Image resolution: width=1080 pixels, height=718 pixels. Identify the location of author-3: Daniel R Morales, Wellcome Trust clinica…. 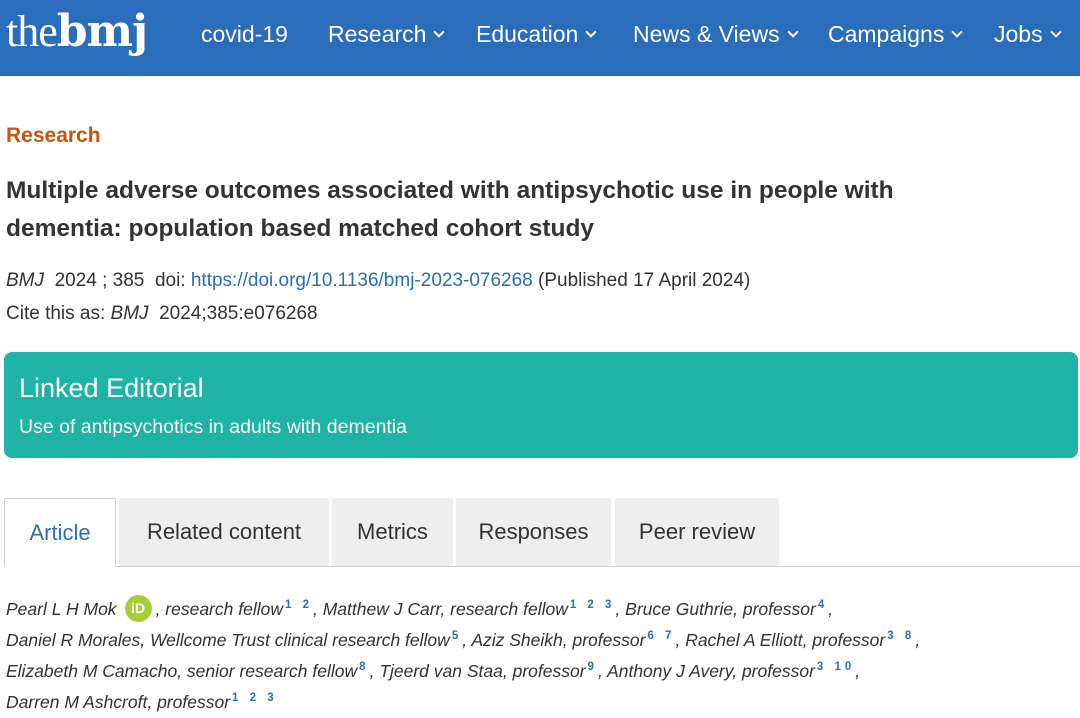
(236, 640).